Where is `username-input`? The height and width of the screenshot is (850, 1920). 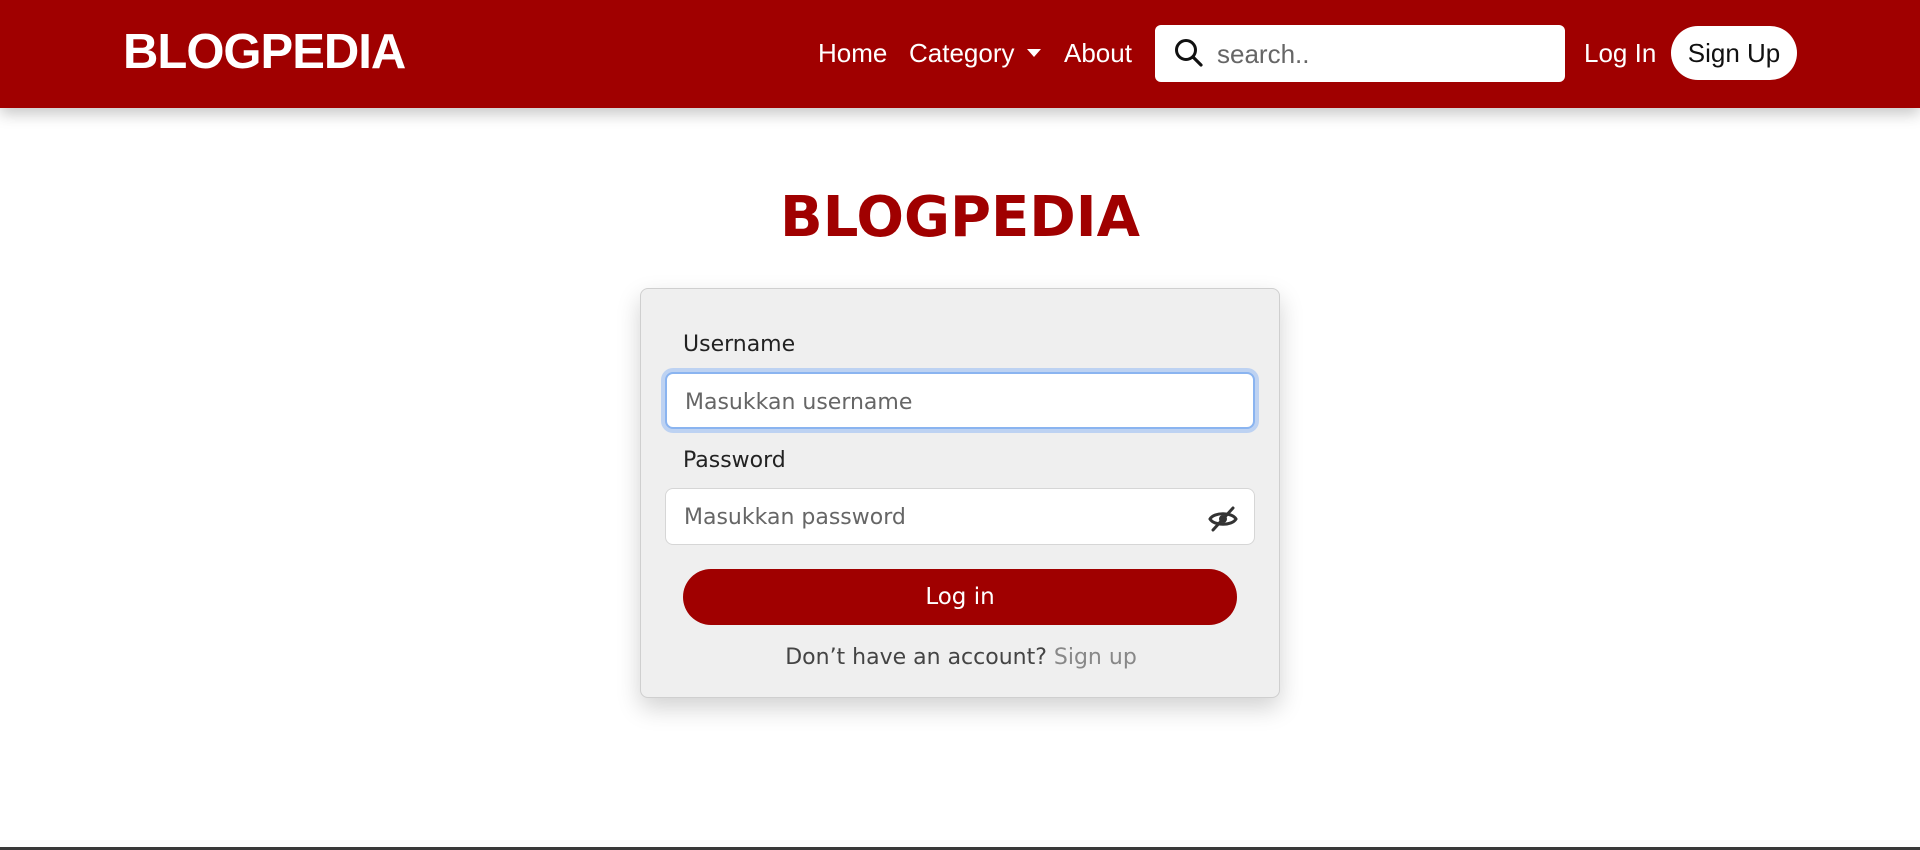 username-input is located at coordinates (935, 402).